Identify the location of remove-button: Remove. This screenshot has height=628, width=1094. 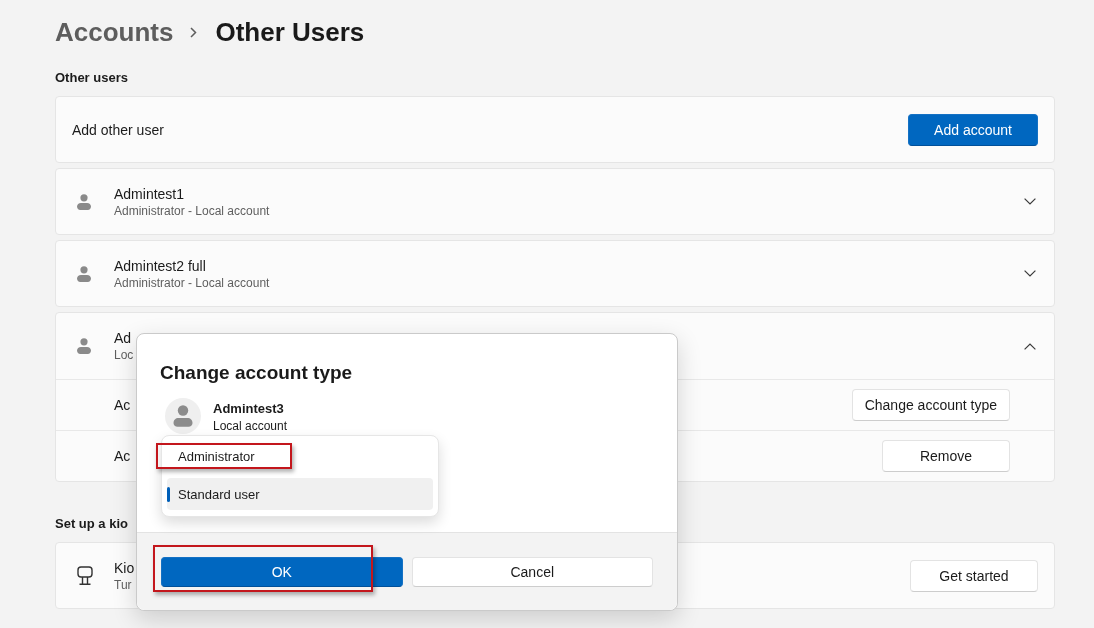
(946, 456).